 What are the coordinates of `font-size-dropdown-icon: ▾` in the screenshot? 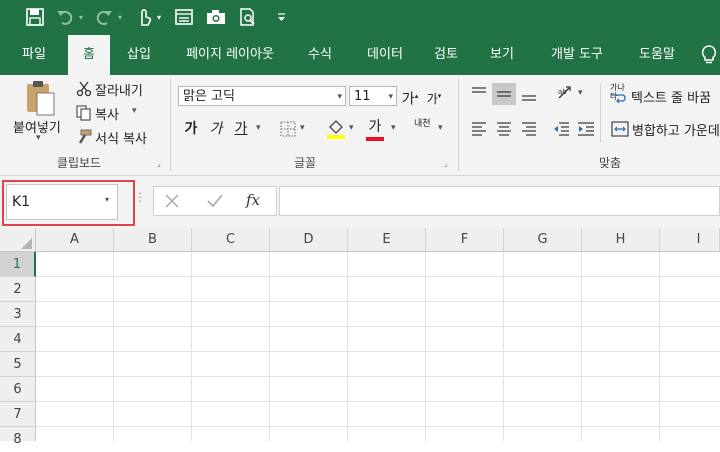 It's located at (390, 97).